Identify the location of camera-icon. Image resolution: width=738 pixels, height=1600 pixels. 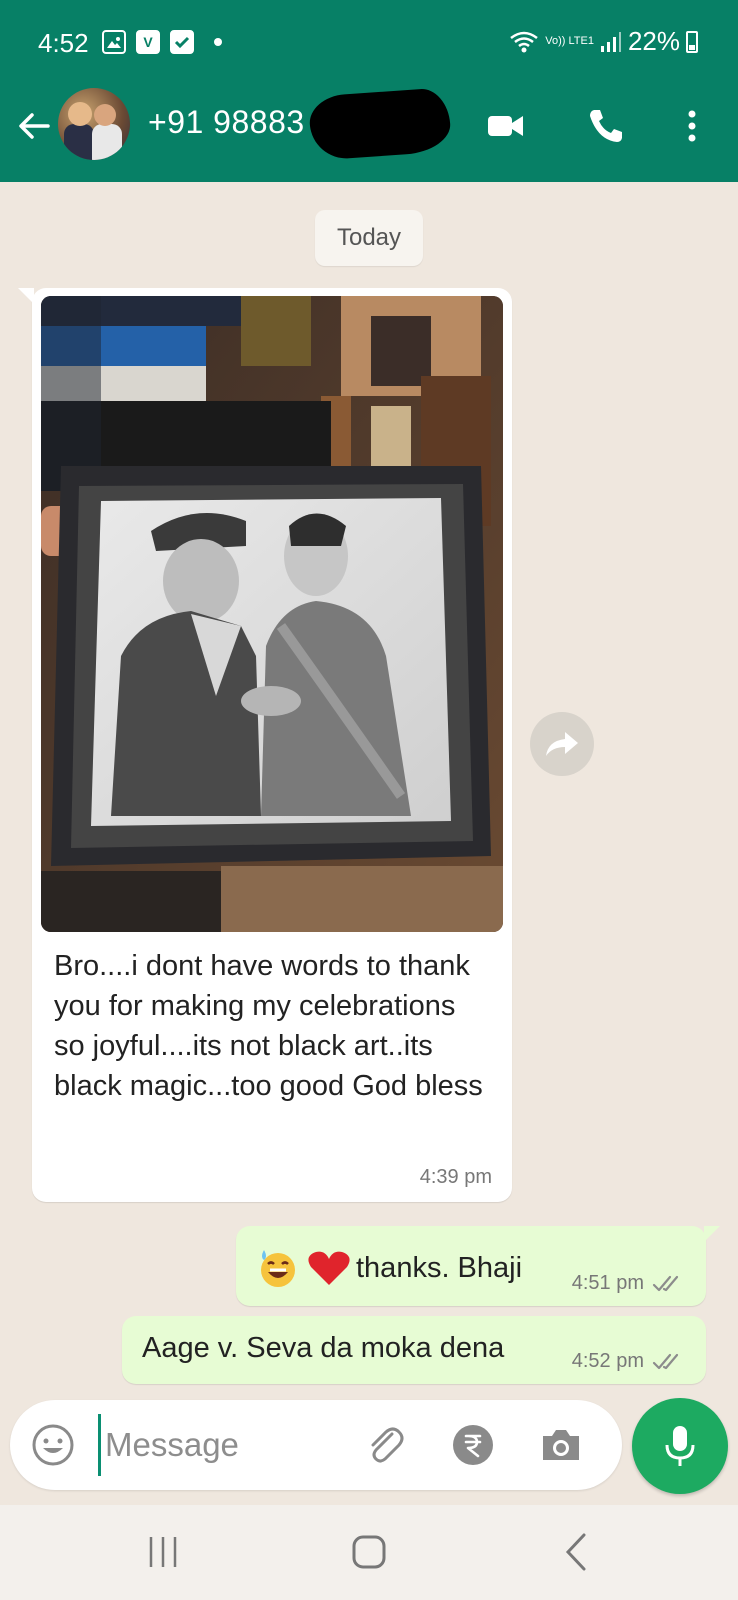
(561, 1445).